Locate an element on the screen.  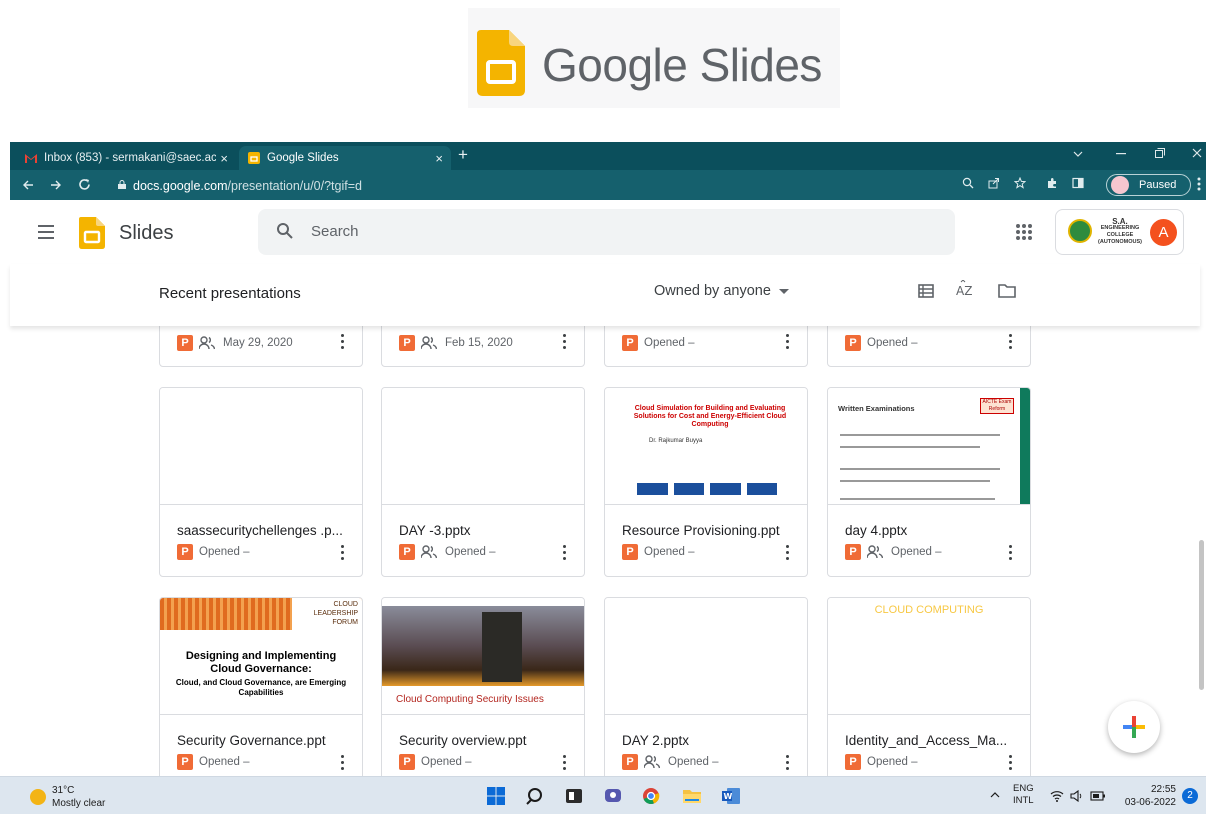
weather-temperature: 31°C is located at coordinates (63, 790).